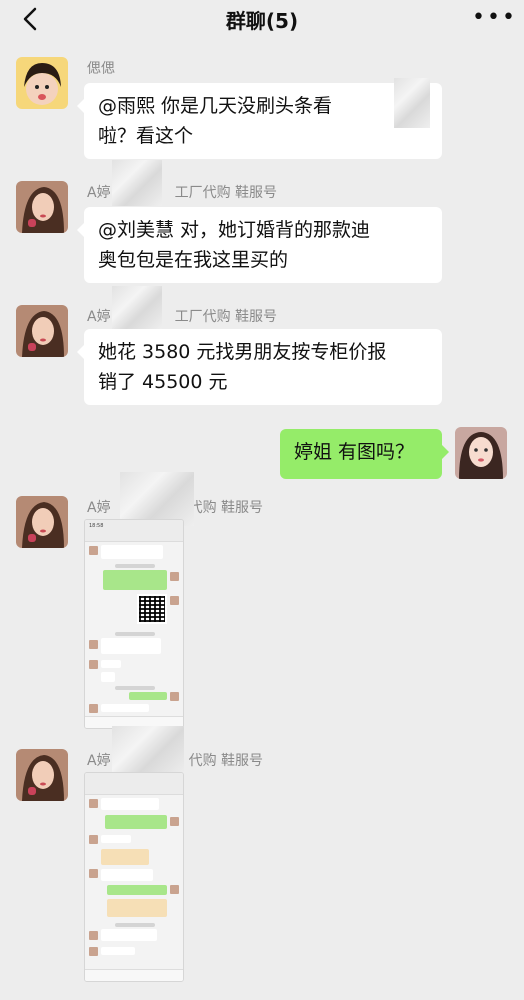  Describe the element at coordinates (163, 382) in the screenshot. I see `message-line: 销了 45500 元` at that location.